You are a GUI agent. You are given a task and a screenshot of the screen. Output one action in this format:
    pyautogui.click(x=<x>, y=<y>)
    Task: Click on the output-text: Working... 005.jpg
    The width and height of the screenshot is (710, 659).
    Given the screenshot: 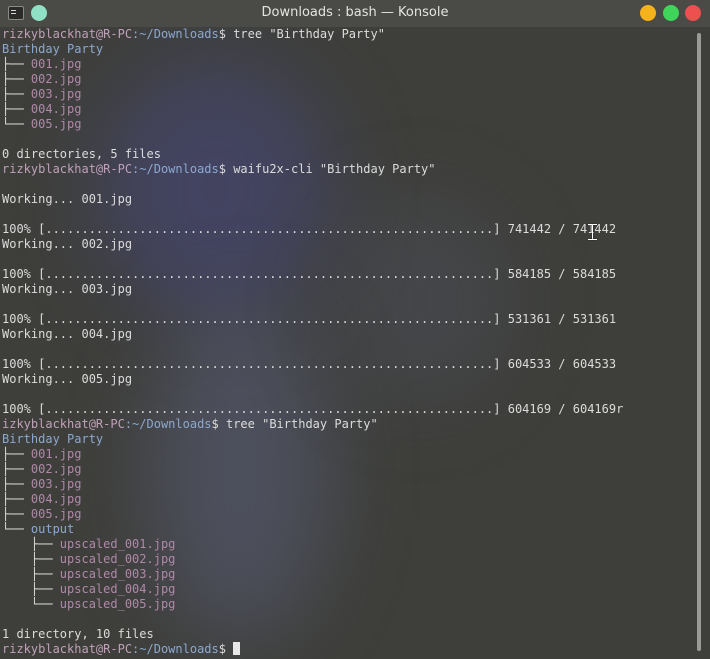 What is the action you would take?
    pyautogui.click(x=67, y=379)
    